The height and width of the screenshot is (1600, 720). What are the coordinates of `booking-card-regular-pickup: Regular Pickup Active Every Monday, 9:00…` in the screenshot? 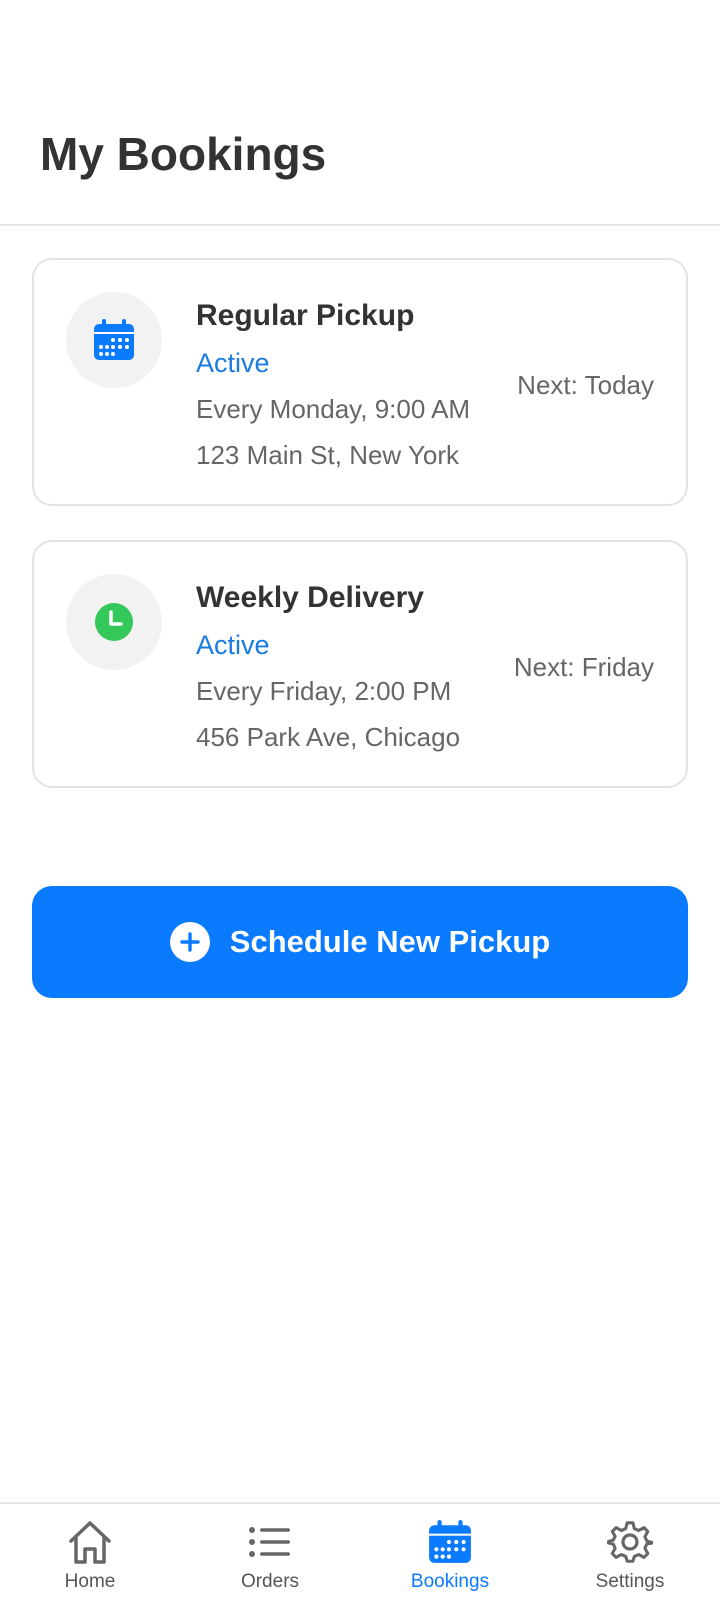 It's located at (360, 382).